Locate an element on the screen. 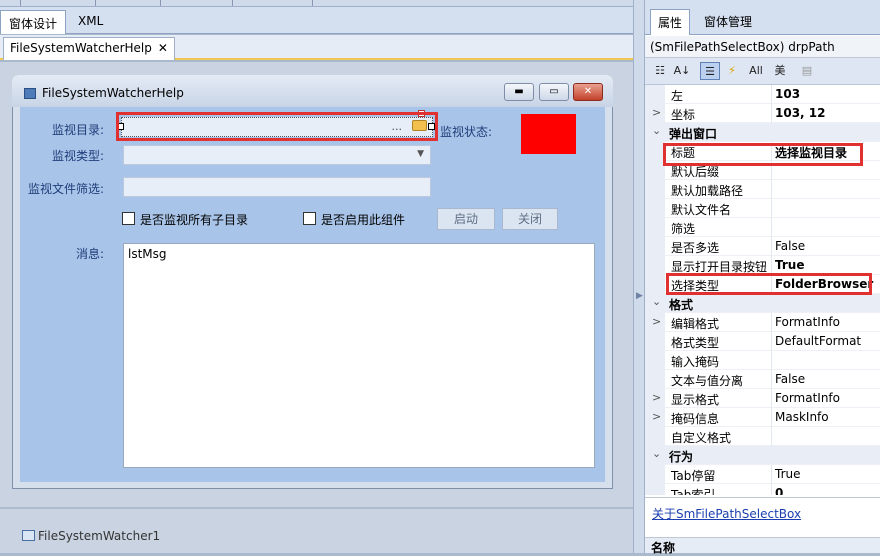 This screenshot has width=880, height=556. collapse-arrow-icon: ▶ is located at coordinates (639, 296).